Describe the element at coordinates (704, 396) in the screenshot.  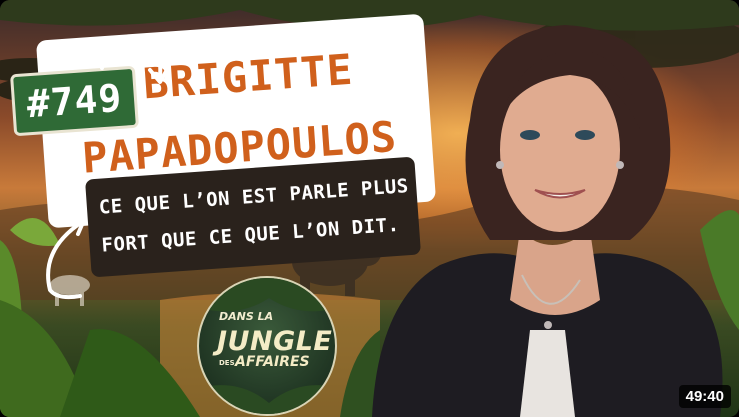
I see `video-duration: 49:40` at that location.